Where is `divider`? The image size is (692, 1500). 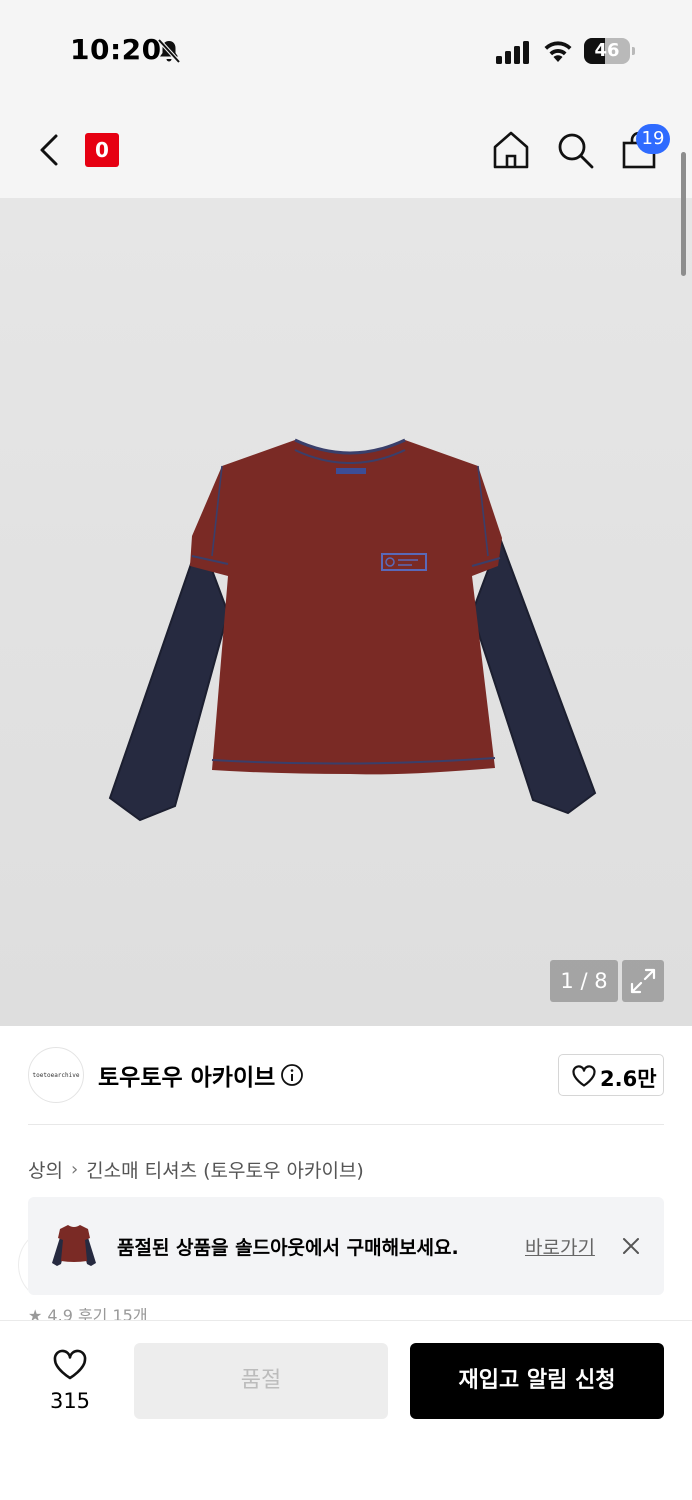 divider is located at coordinates (346, 1124).